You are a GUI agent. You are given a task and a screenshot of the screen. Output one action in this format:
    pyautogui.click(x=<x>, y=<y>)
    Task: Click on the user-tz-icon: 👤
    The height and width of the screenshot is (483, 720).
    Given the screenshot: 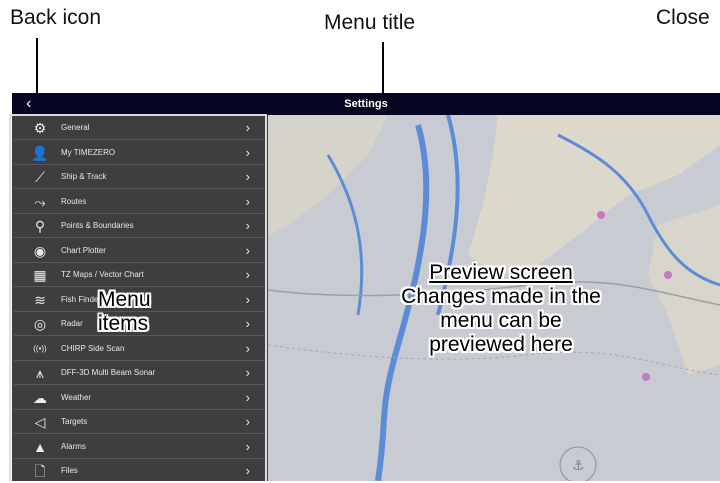 What is the action you would take?
    pyautogui.click(x=40, y=152)
    